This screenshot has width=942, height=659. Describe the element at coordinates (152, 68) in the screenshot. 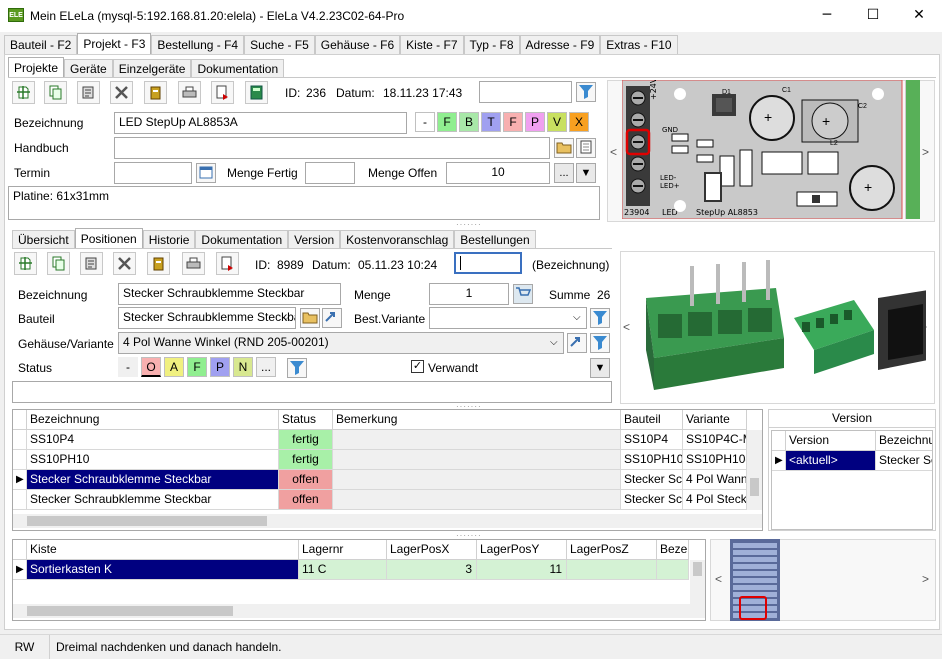

I see `tab-einzelgeraete: Einzelgeräte` at that location.